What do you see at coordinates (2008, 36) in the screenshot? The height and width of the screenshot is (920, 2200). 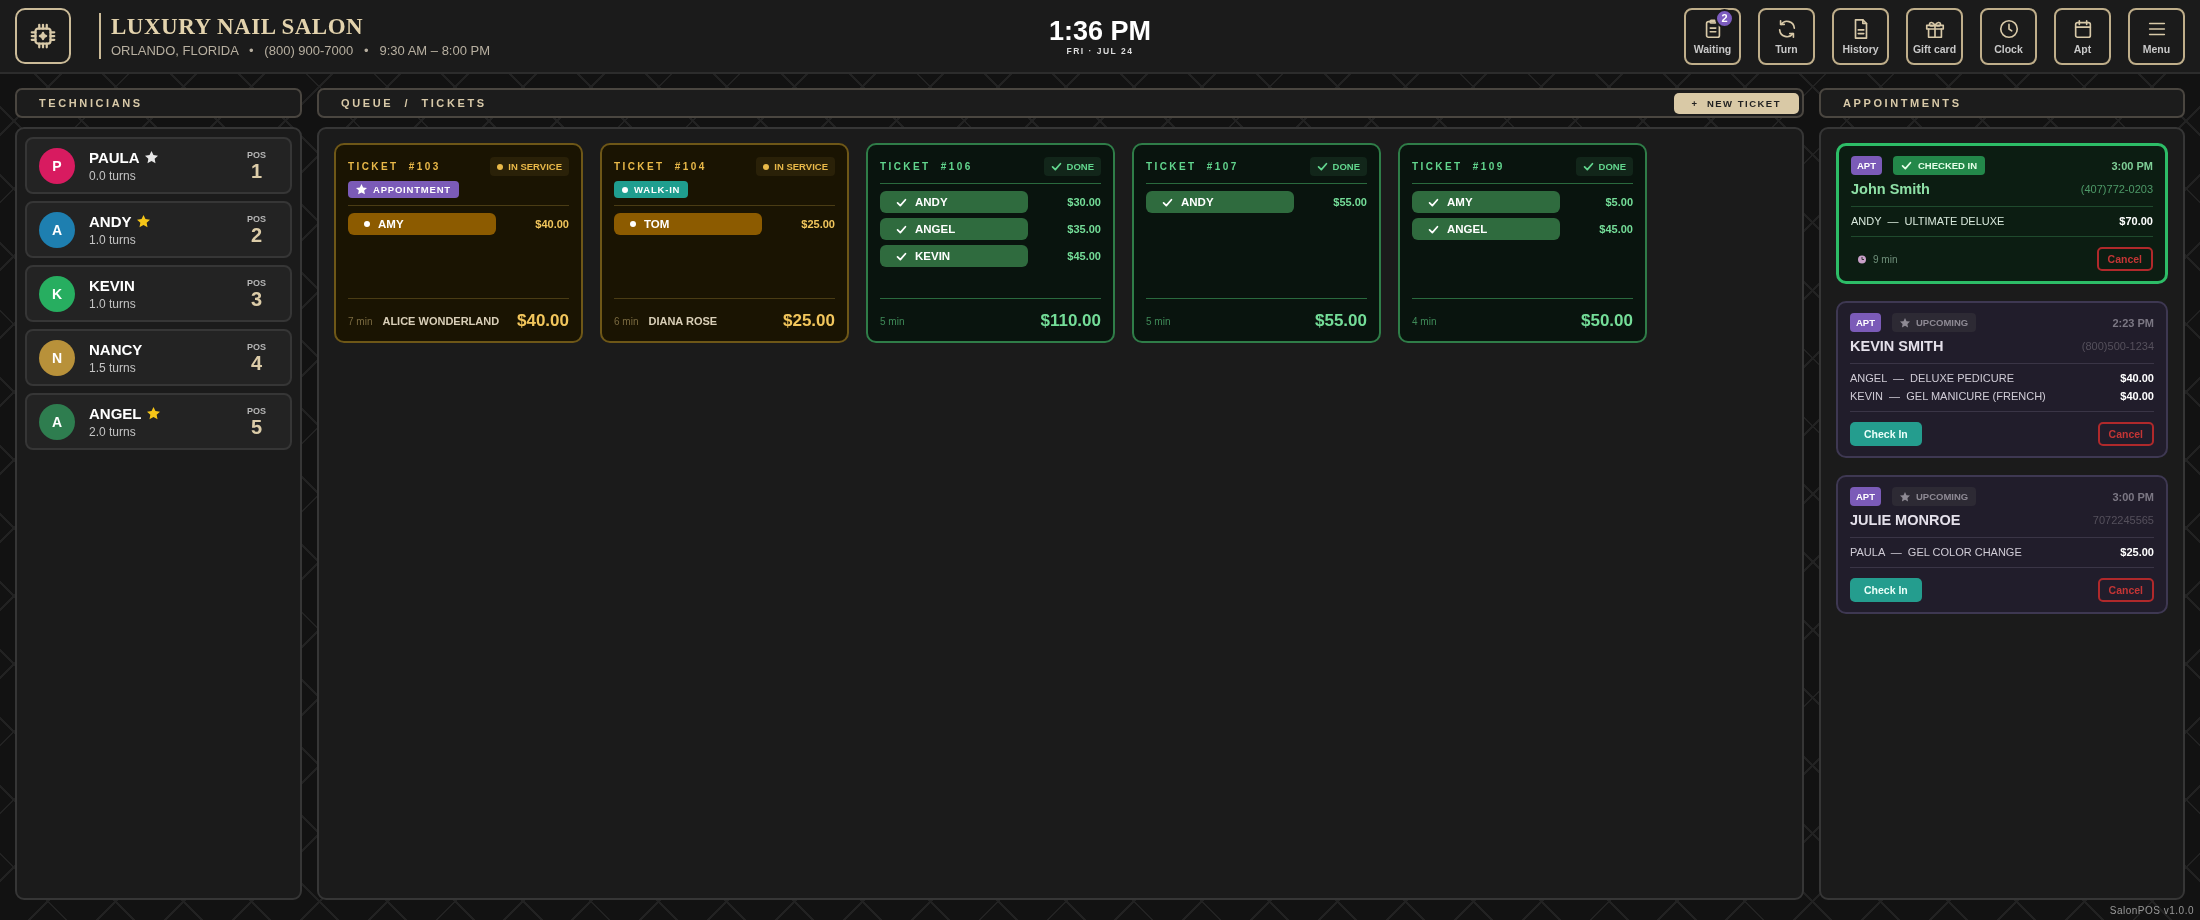 I see `toolbar-button: Clock` at bounding box center [2008, 36].